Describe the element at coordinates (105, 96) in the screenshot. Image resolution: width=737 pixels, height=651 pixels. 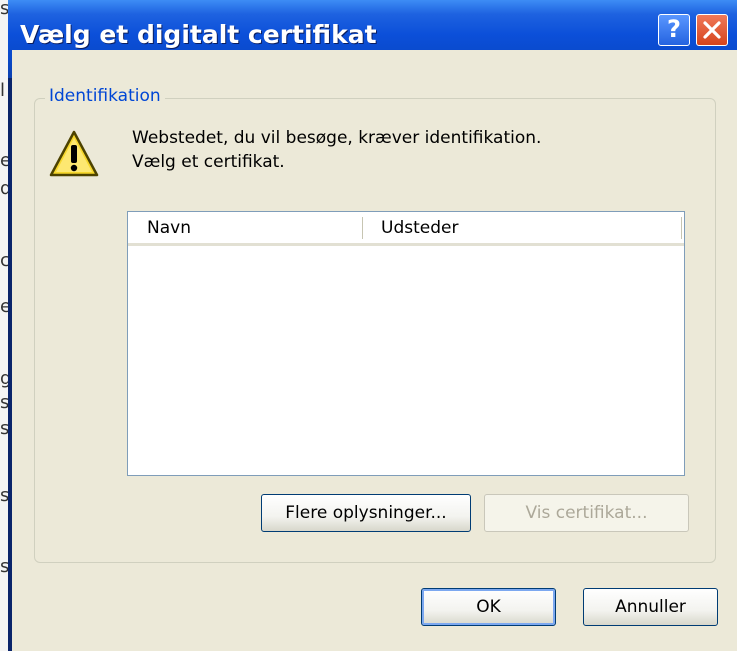
I see `group-label: Identifikation` at that location.